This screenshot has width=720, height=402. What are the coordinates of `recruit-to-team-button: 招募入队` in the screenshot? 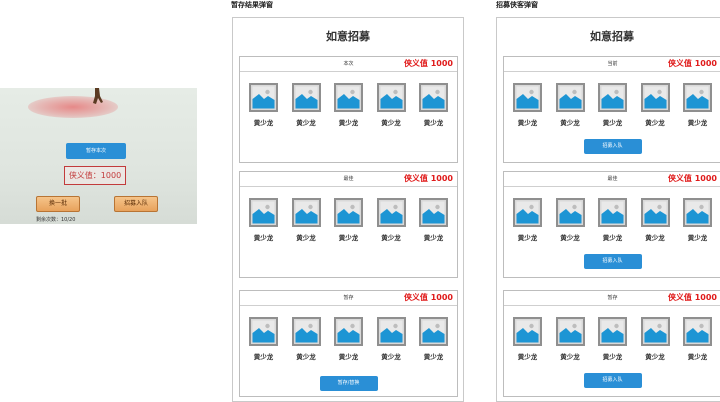 It's located at (136, 204).